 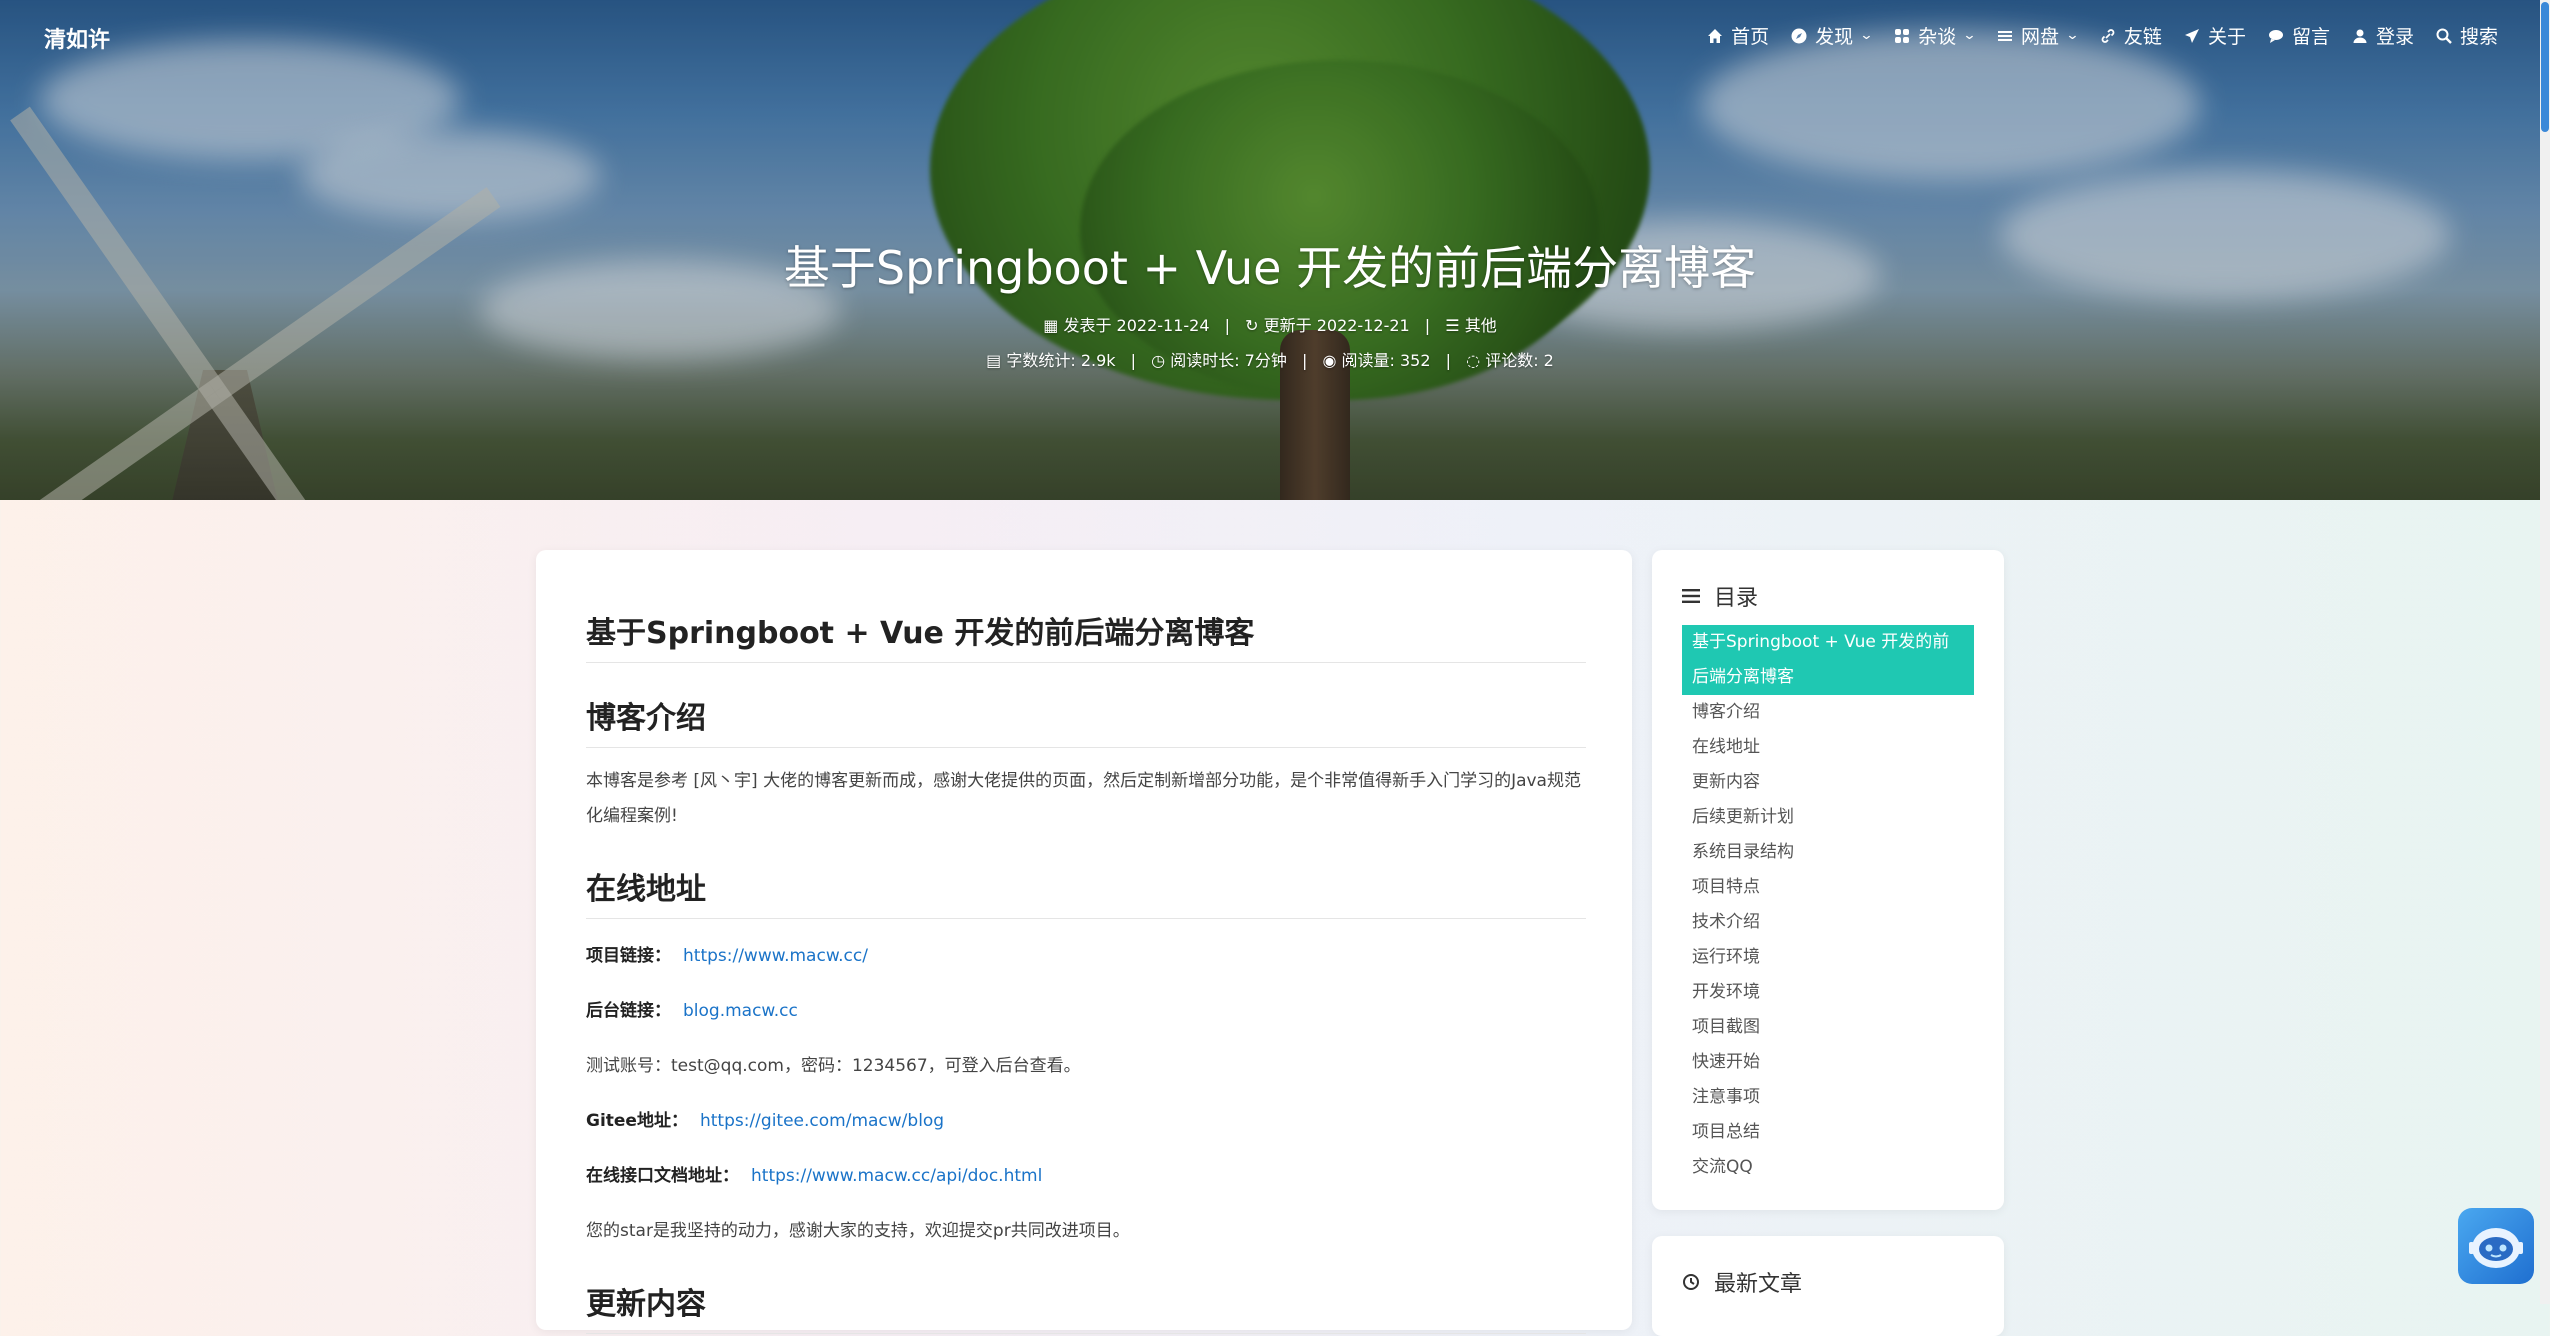 I want to click on nav-label: 留言, so click(x=2310, y=37).